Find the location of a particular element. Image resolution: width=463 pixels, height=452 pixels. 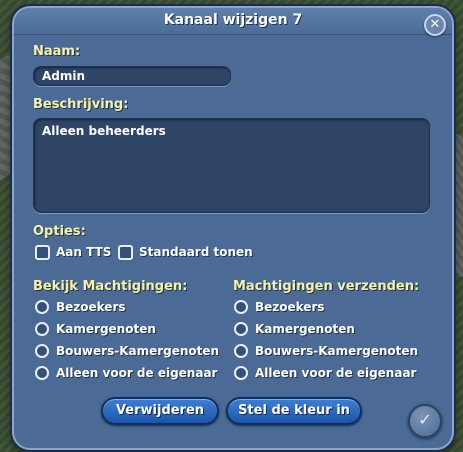

send-radio-visitors is located at coordinates (241, 307).